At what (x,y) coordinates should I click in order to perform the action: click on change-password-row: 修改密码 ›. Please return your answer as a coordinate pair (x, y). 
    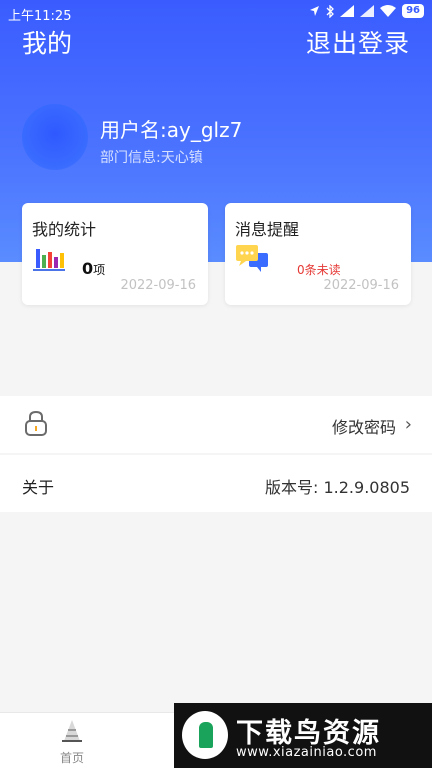
    Looking at the image, I should click on (216, 424).